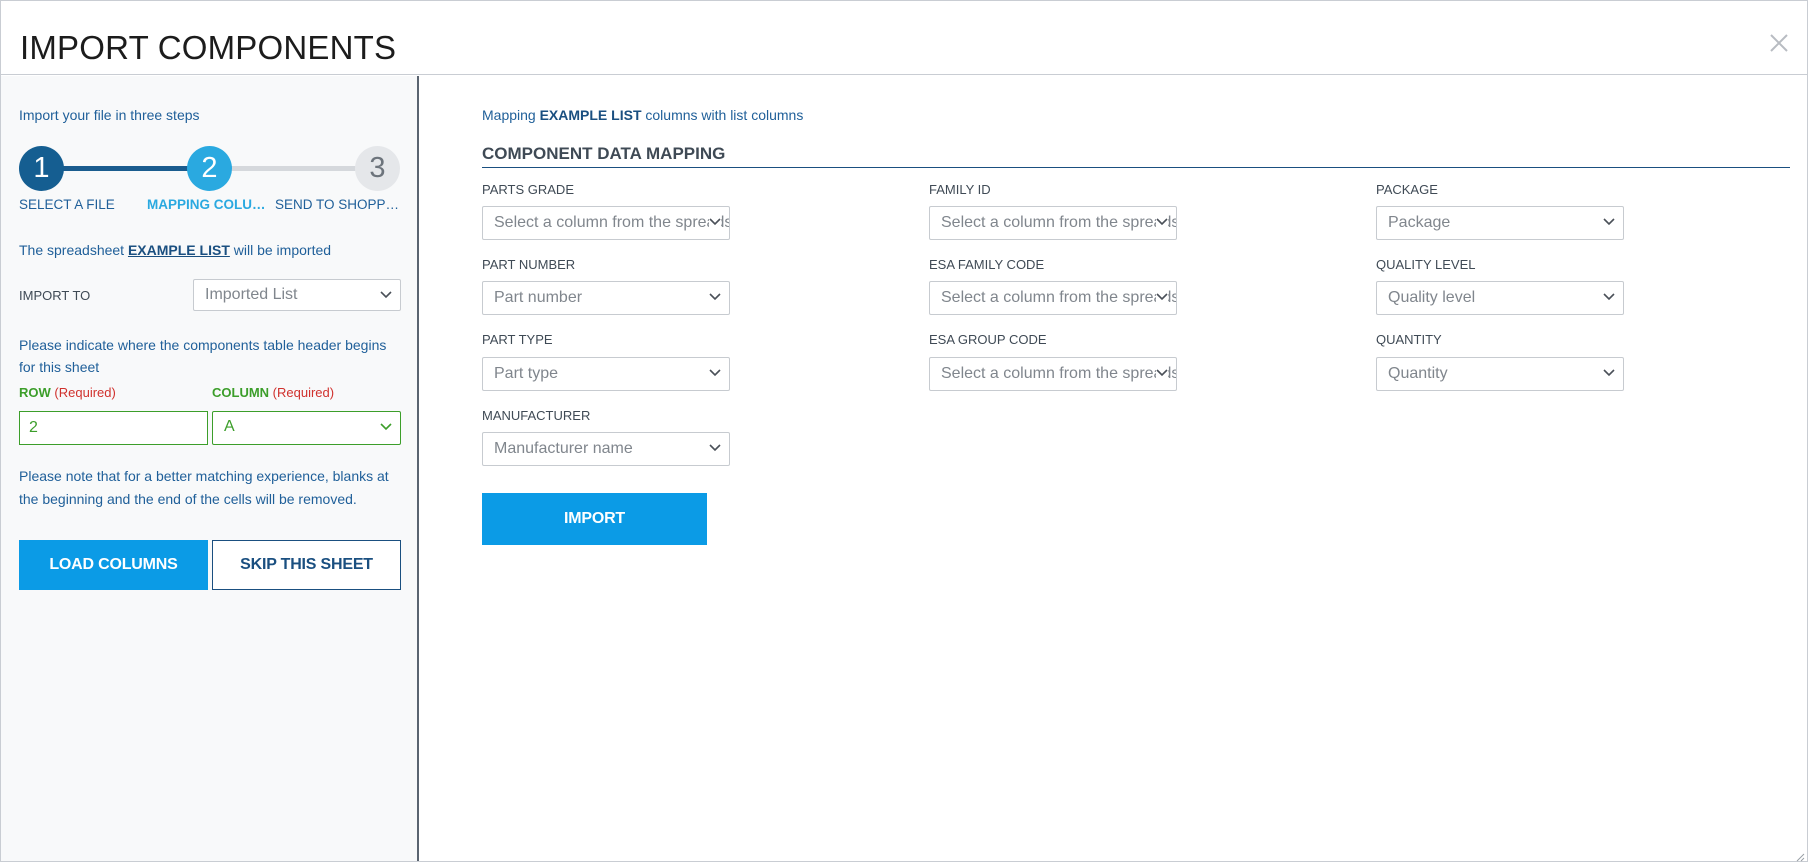 Image resolution: width=1808 pixels, height=867 pixels. Describe the element at coordinates (125, 168) in the screenshot. I see `stepper-progress-done` at that location.